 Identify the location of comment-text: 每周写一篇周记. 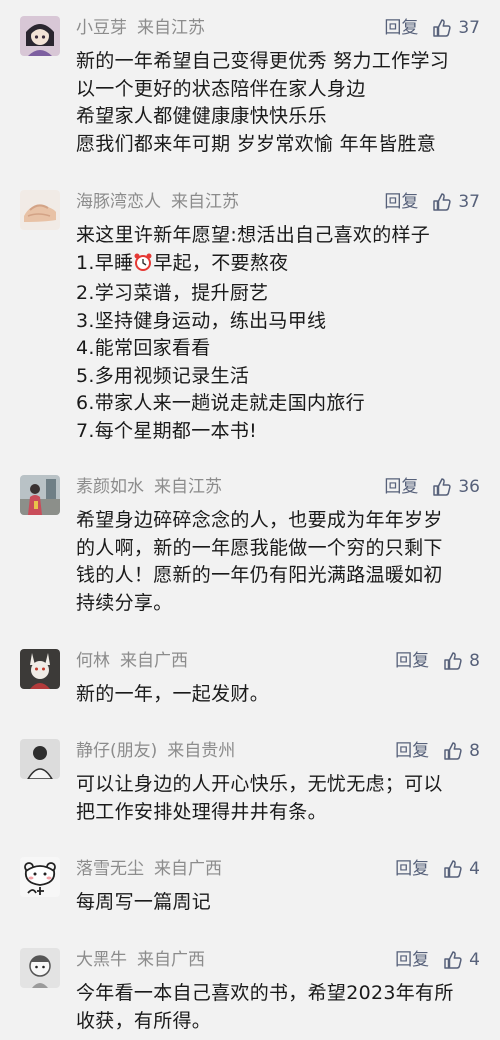
(144, 902).